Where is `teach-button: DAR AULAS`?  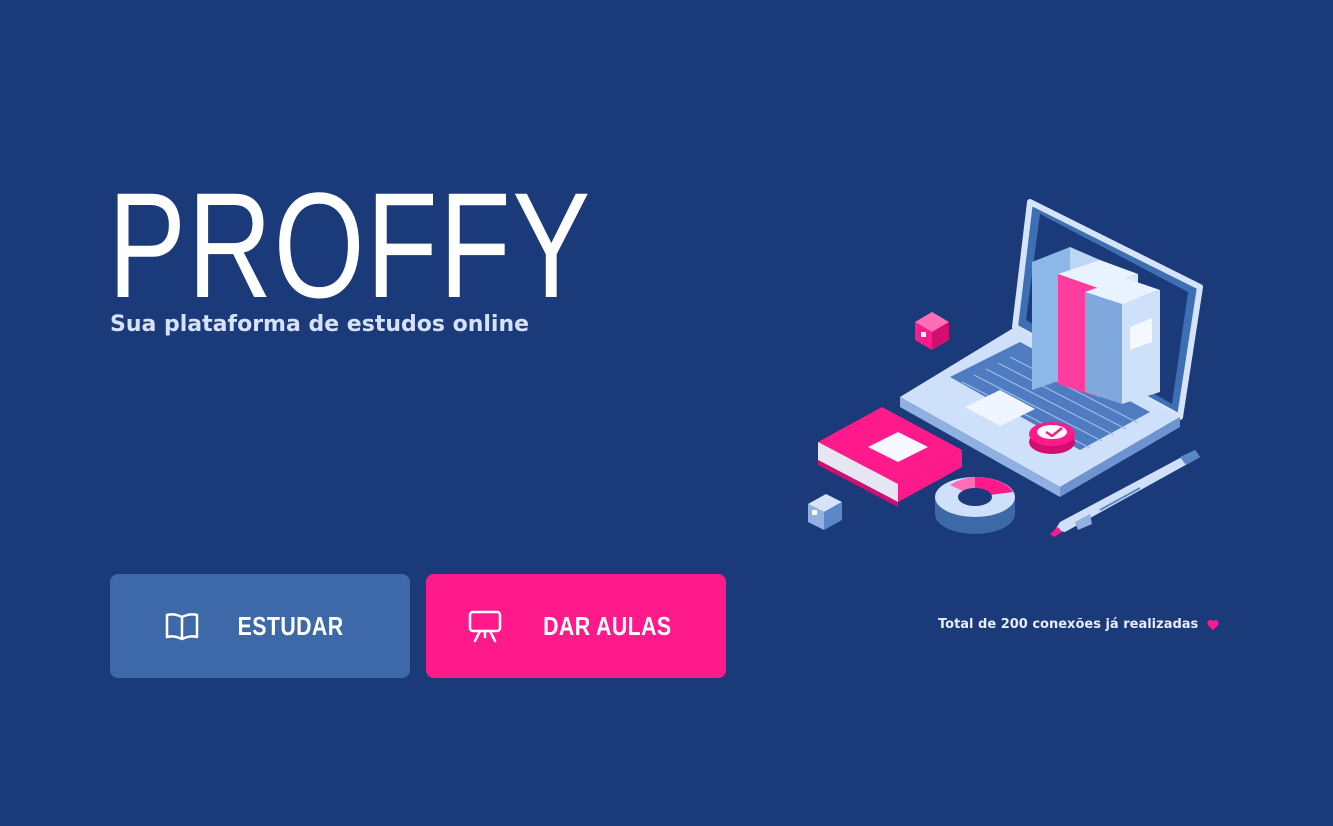 teach-button: DAR AULAS is located at coordinates (576, 626).